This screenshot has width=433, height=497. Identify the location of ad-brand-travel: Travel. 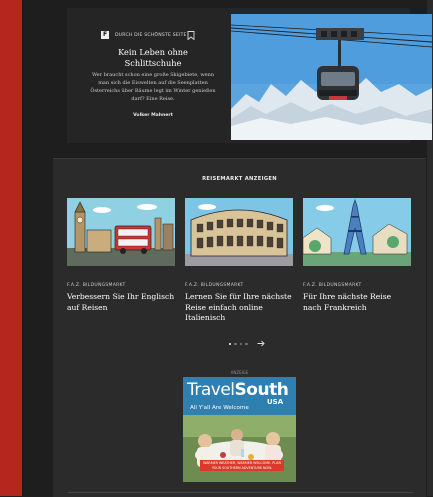
(211, 390).